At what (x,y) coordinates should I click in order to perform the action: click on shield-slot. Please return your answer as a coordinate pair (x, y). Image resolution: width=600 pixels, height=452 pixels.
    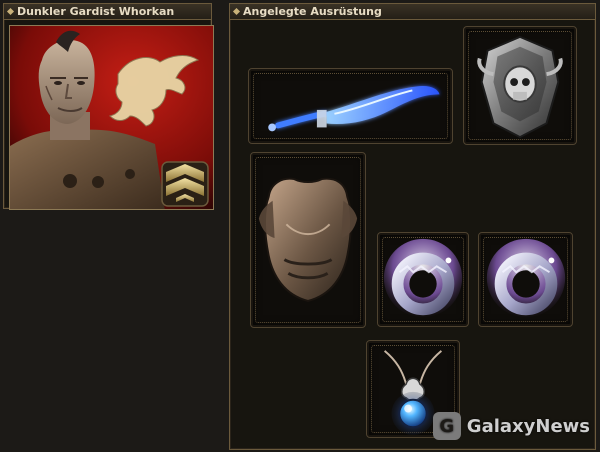
    Looking at the image, I should click on (520, 85).